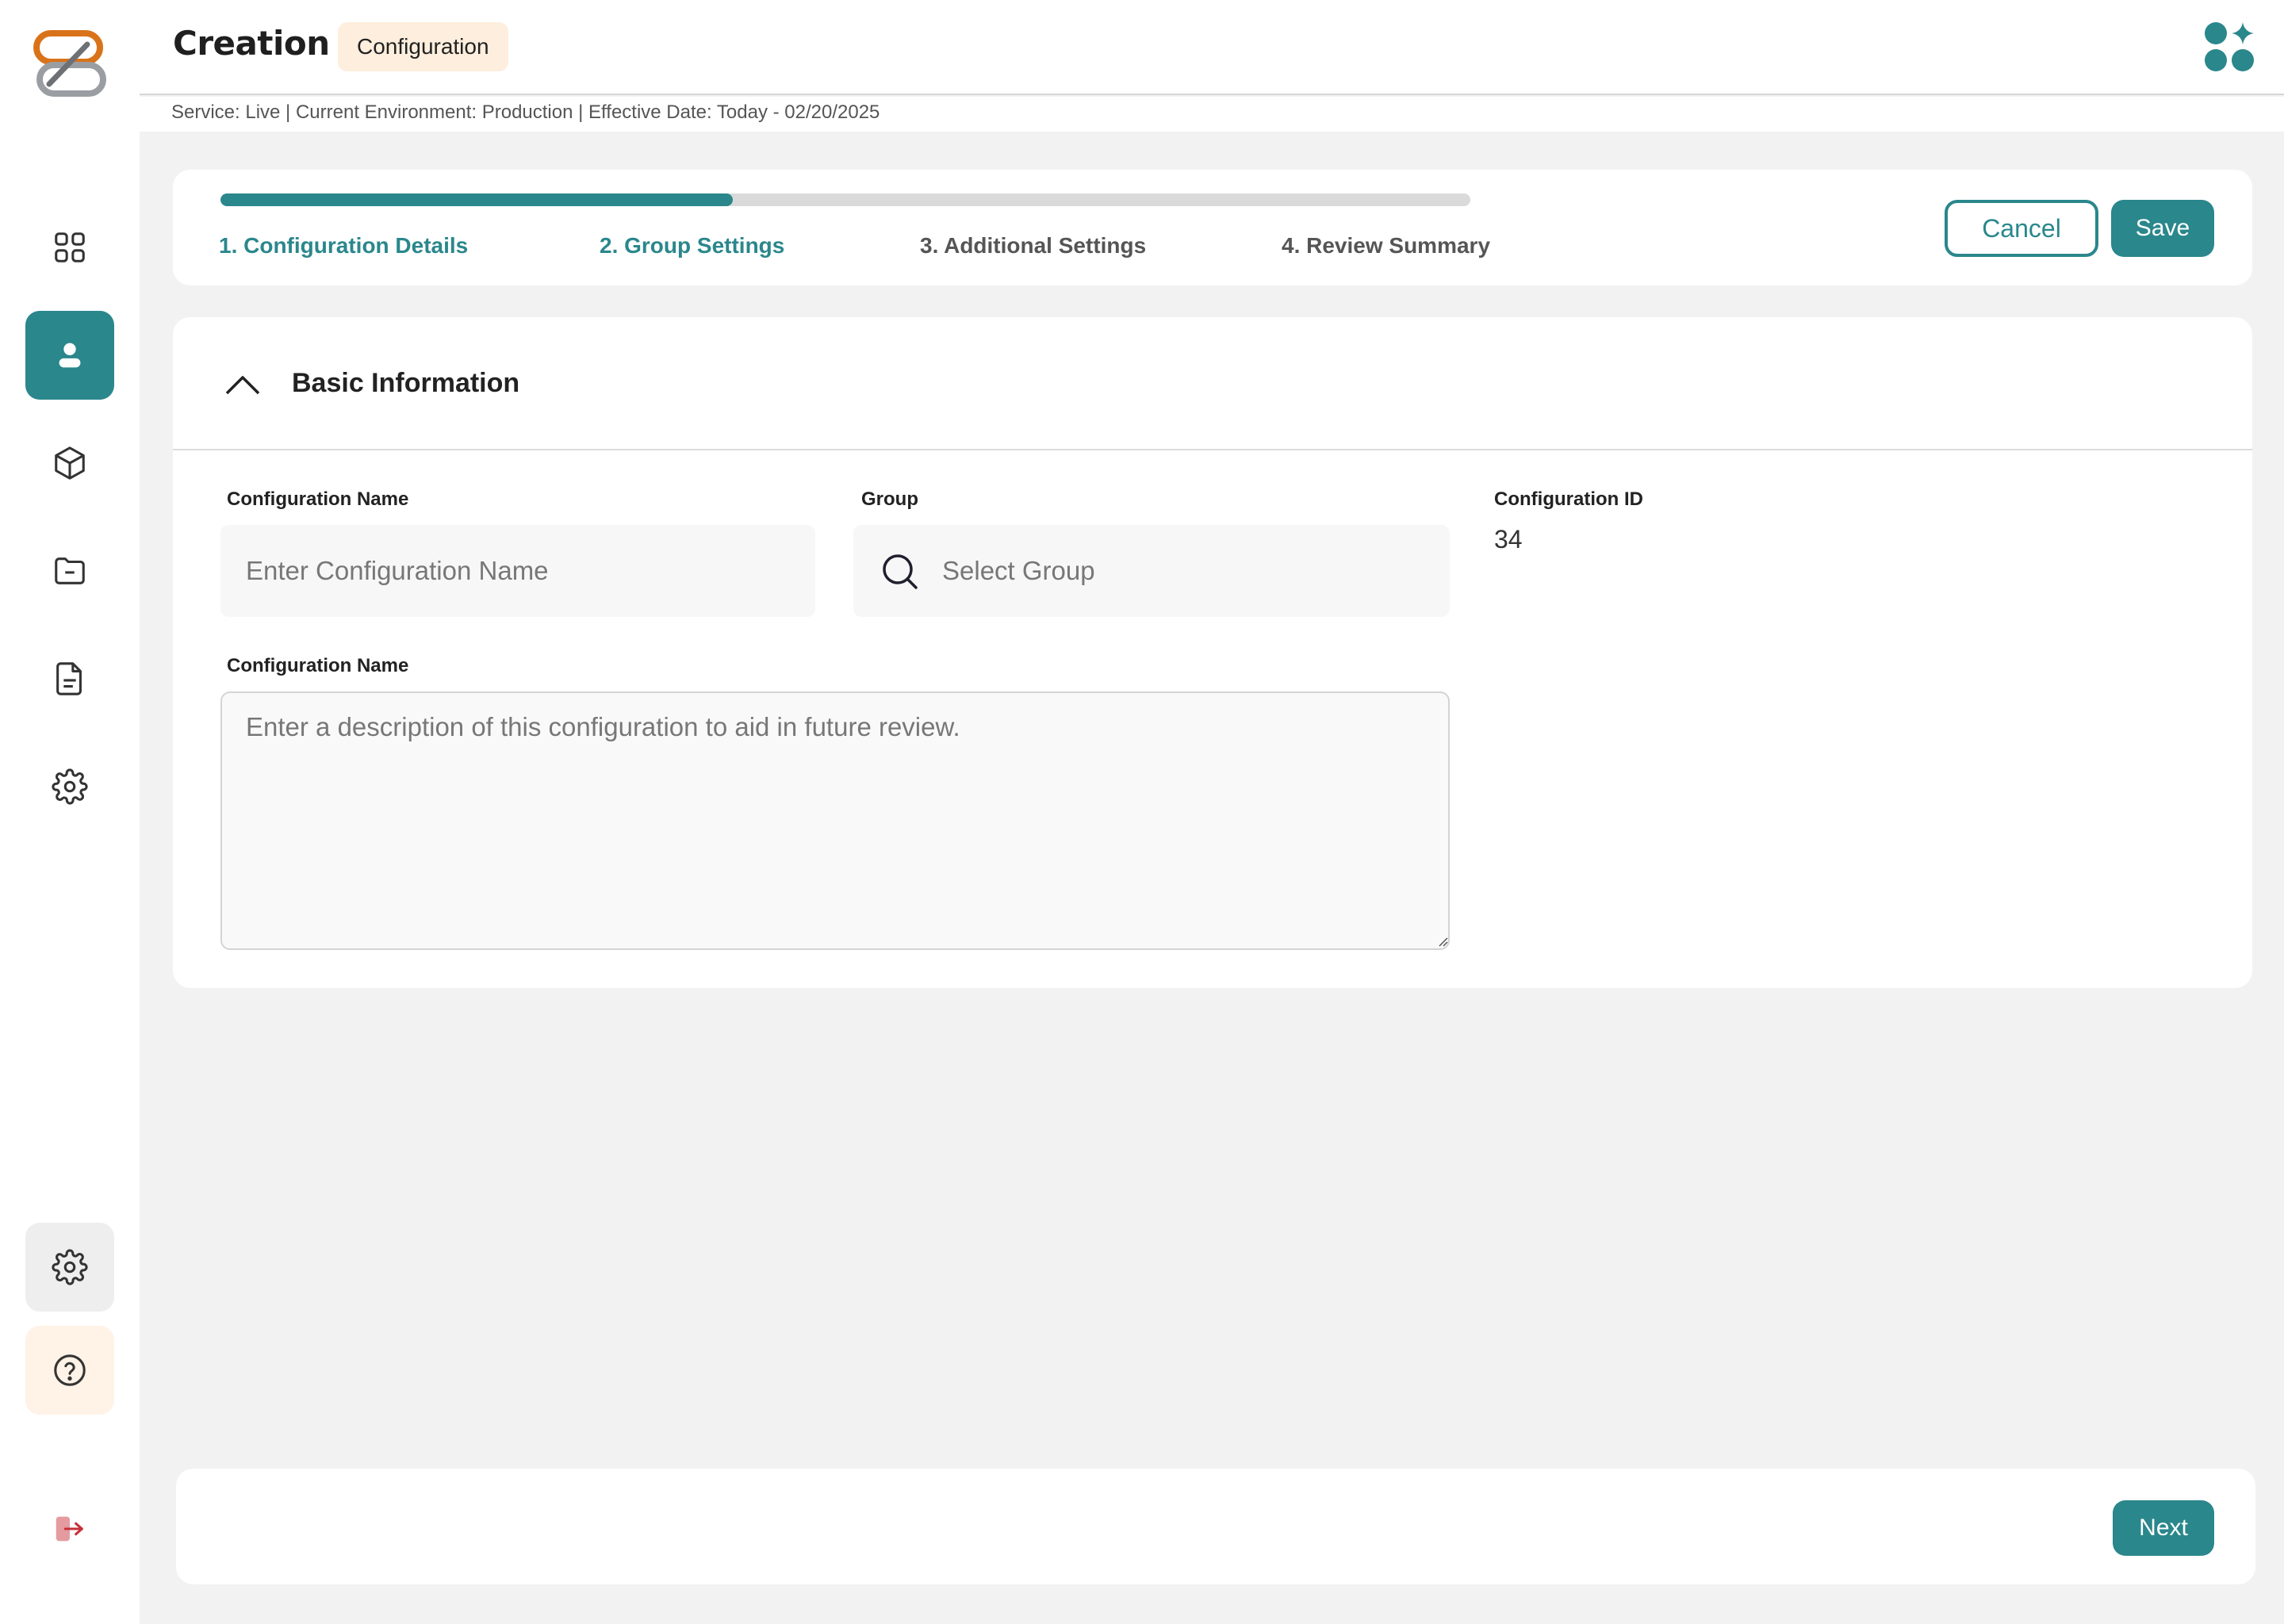 The height and width of the screenshot is (1624, 2284). Describe the element at coordinates (1033, 246) in the screenshot. I see `step-additional-settings: 3. Additional Settings` at that location.